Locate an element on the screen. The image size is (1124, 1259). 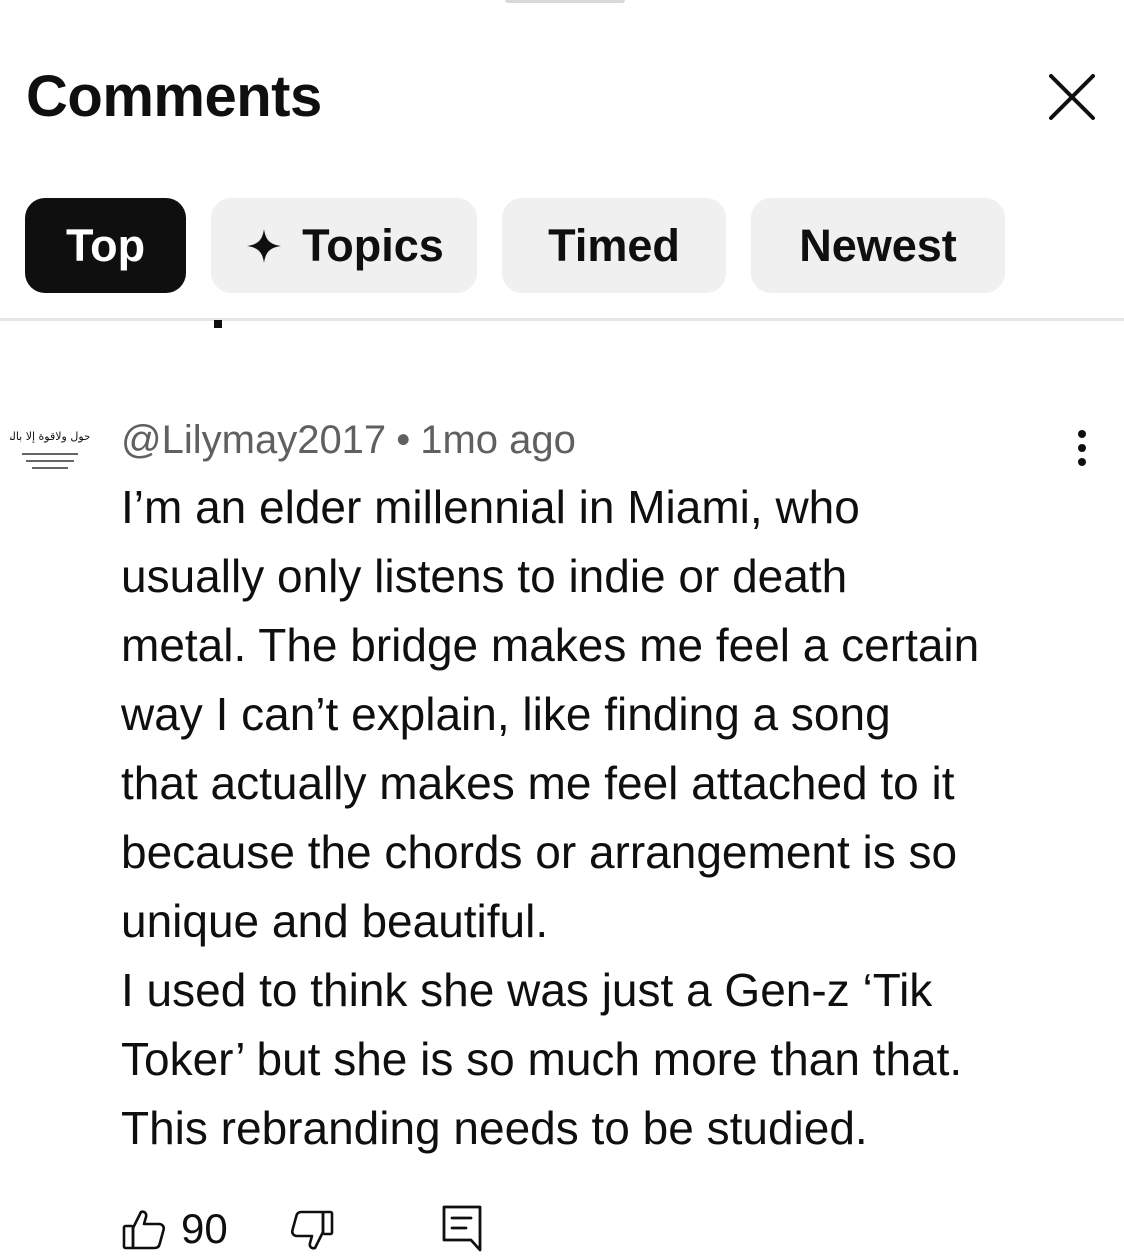
reply-button is located at coordinates (462, 1228).